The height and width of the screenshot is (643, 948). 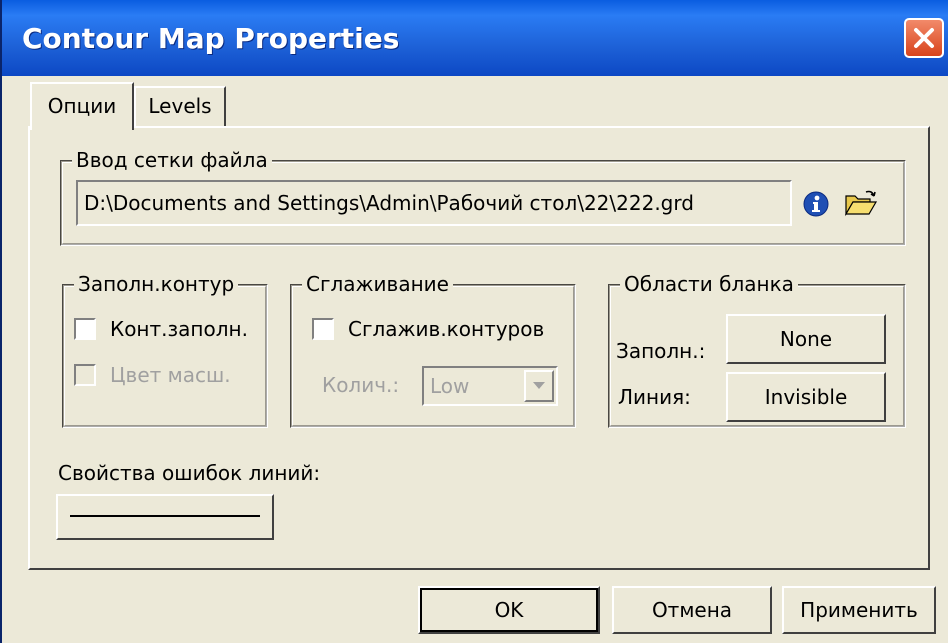 I want to click on smooth-contours-label: Сглажив.контуров, so click(x=446, y=329).